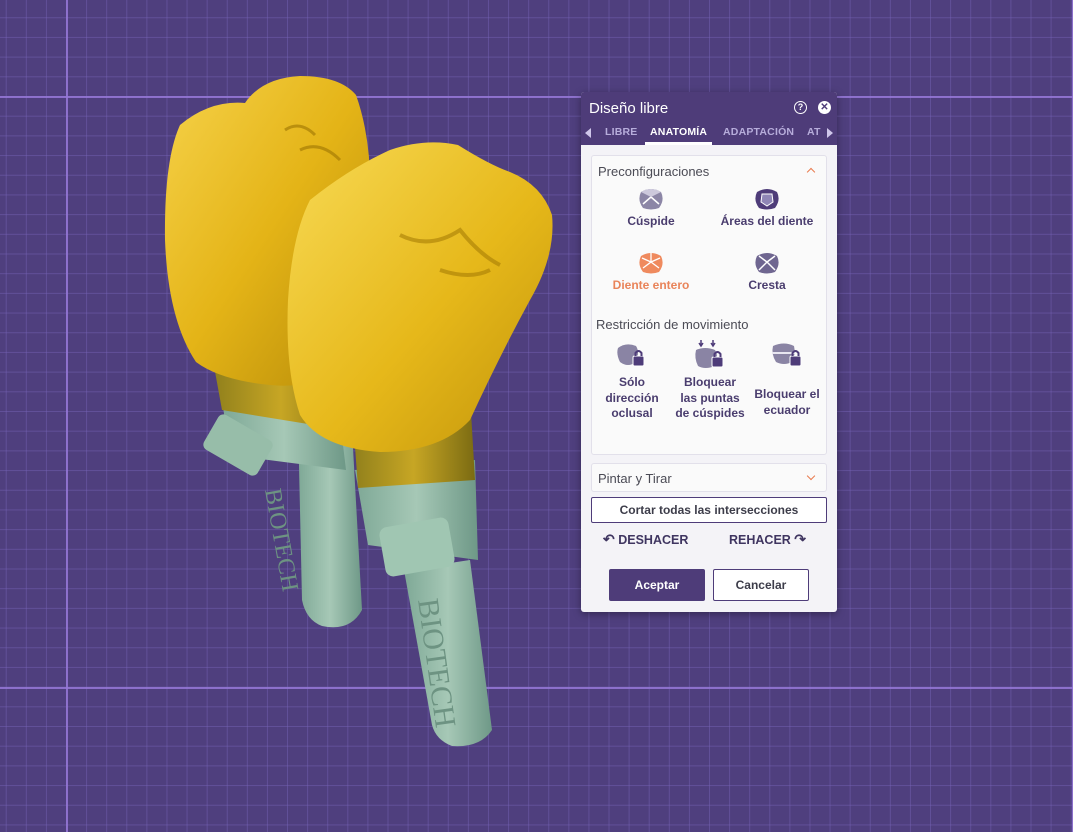 This screenshot has height=832, width=1073. Describe the element at coordinates (645, 539) in the screenshot. I see `undo-button: ↶ DESHACER` at that location.